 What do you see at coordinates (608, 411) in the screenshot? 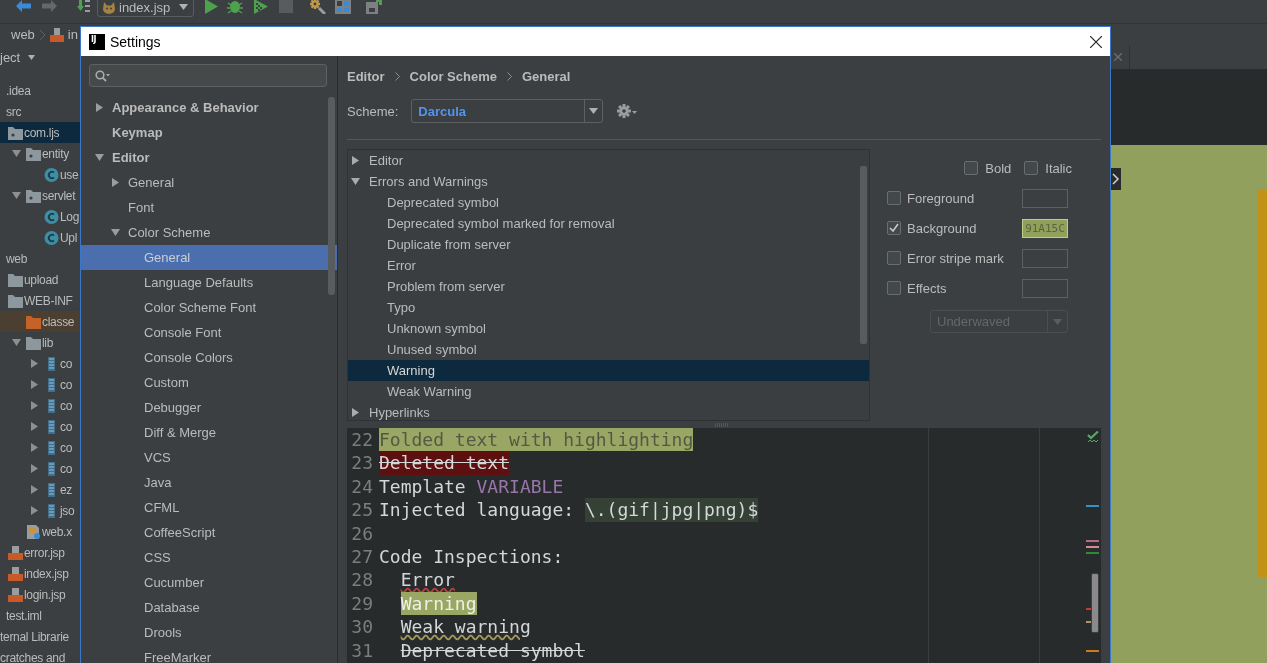
I see `list-item: Hyperlinks` at bounding box center [608, 411].